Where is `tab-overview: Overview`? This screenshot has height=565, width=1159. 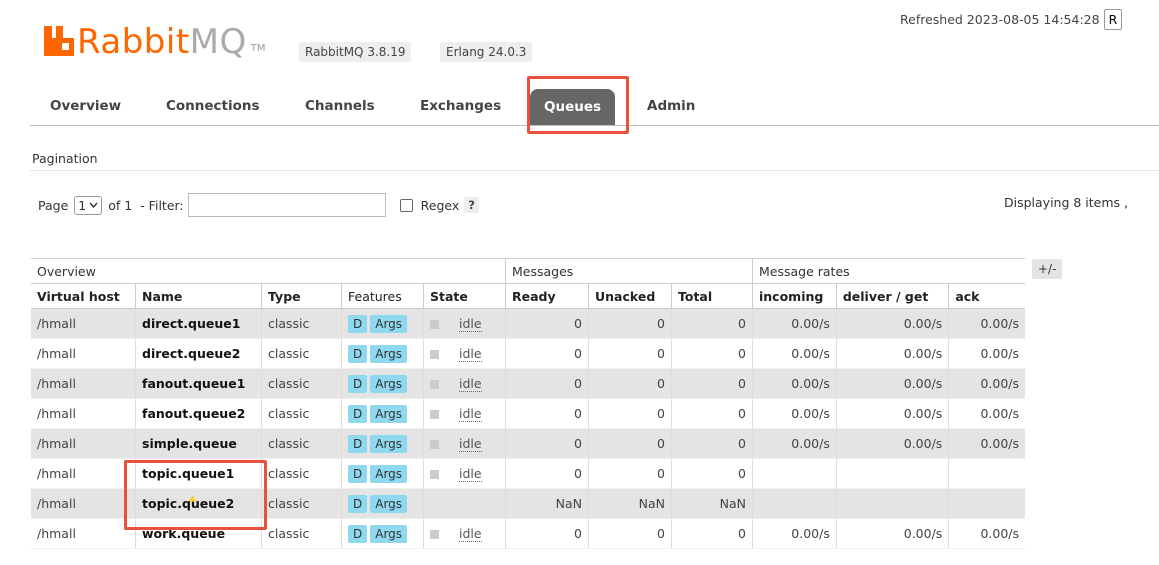
tab-overview: Overview is located at coordinates (85, 106).